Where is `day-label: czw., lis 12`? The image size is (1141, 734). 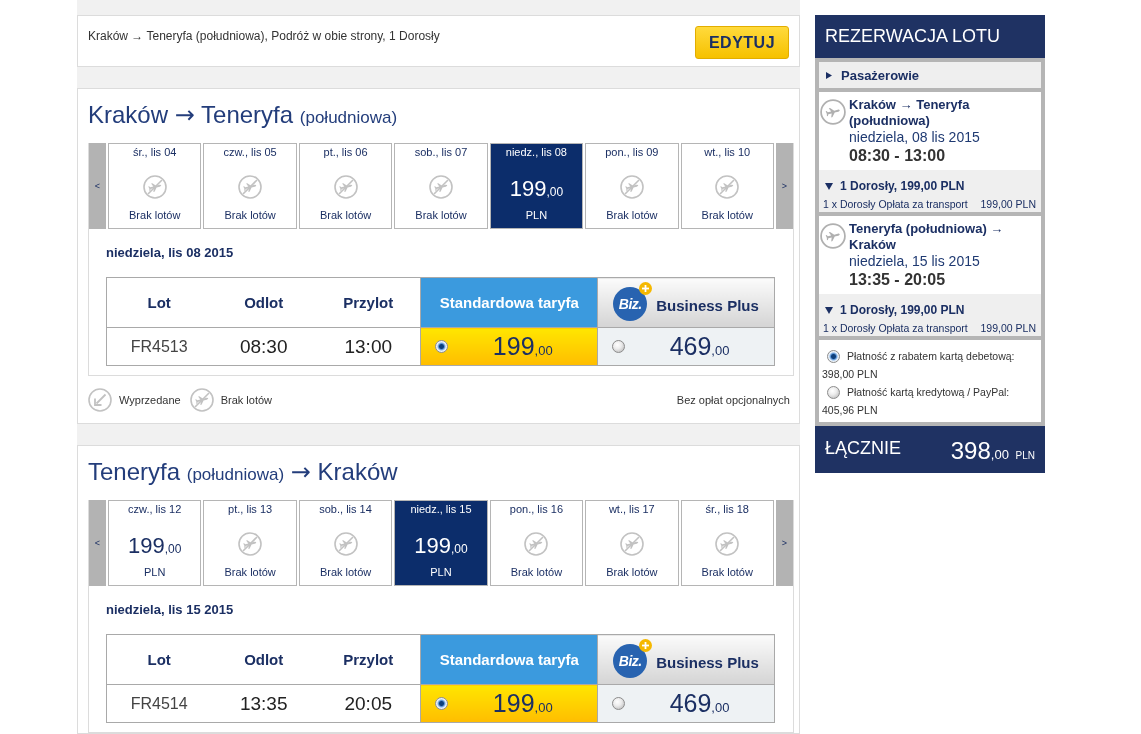
day-label: czw., lis 12 is located at coordinates (155, 509).